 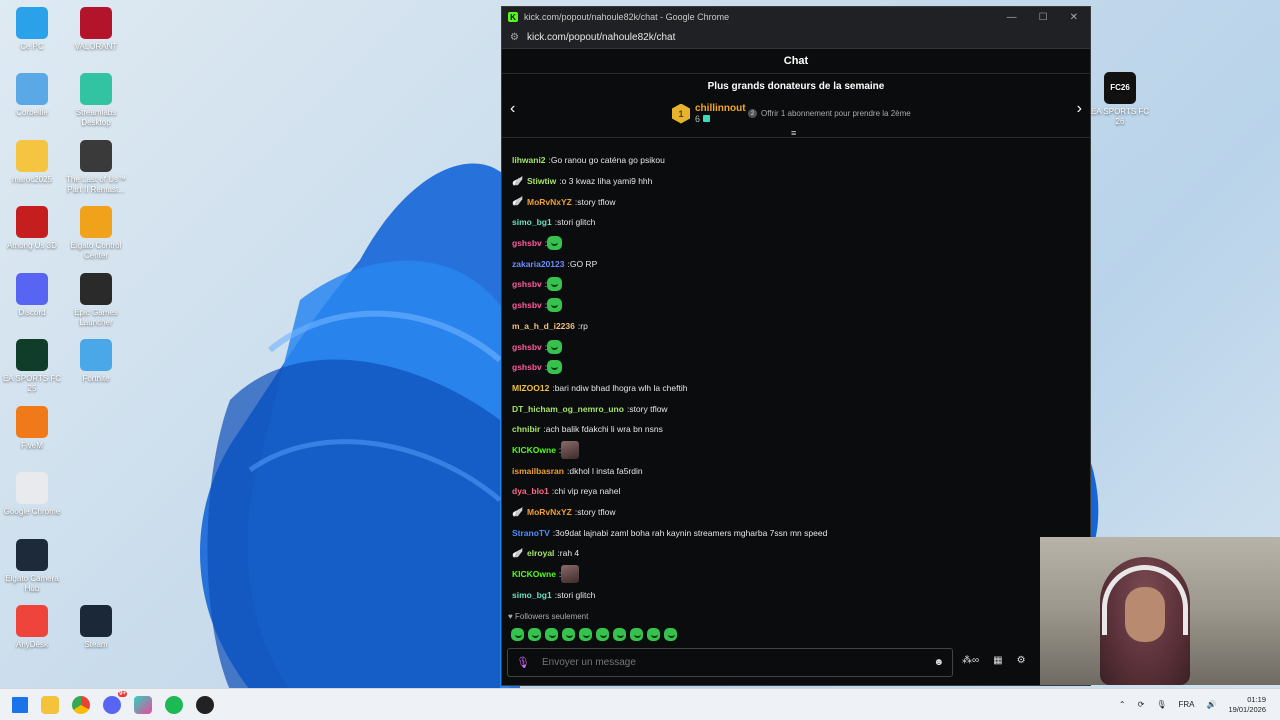 What do you see at coordinates (540, 553) in the screenshot?
I see `chat-username: elroyal` at bounding box center [540, 553].